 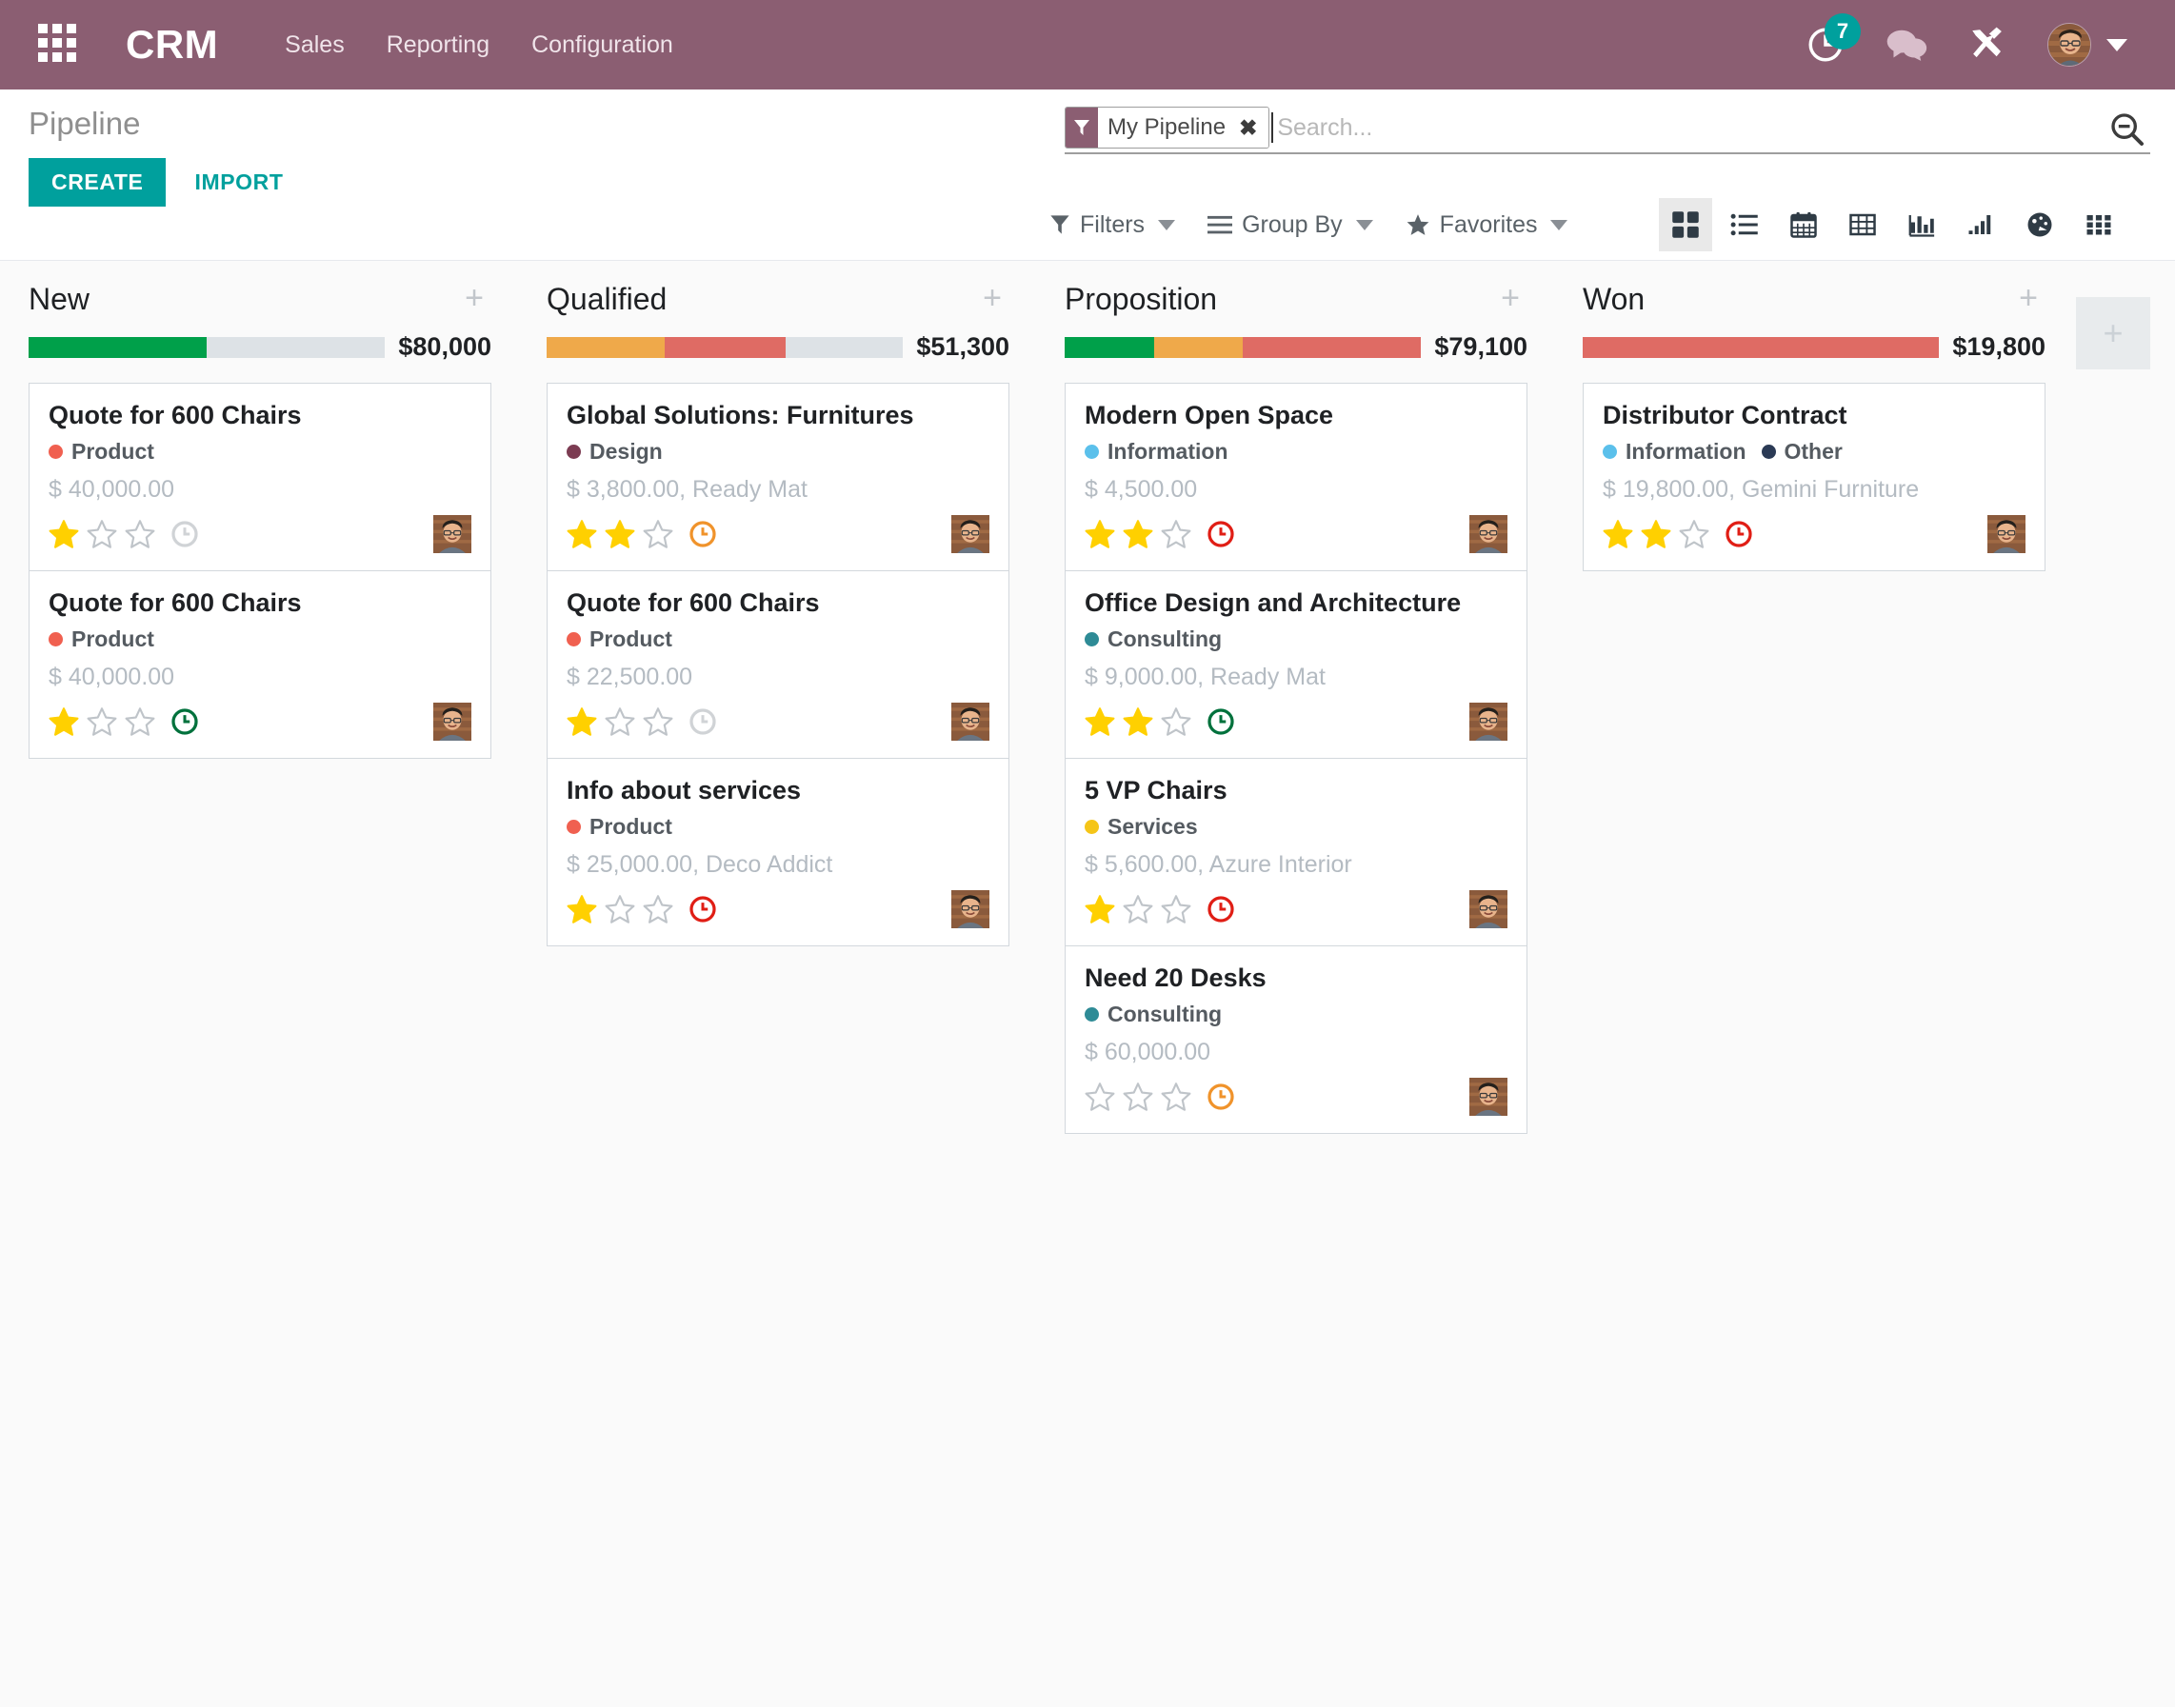 What do you see at coordinates (98, 183) in the screenshot?
I see `create-button: CREATE` at bounding box center [98, 183].